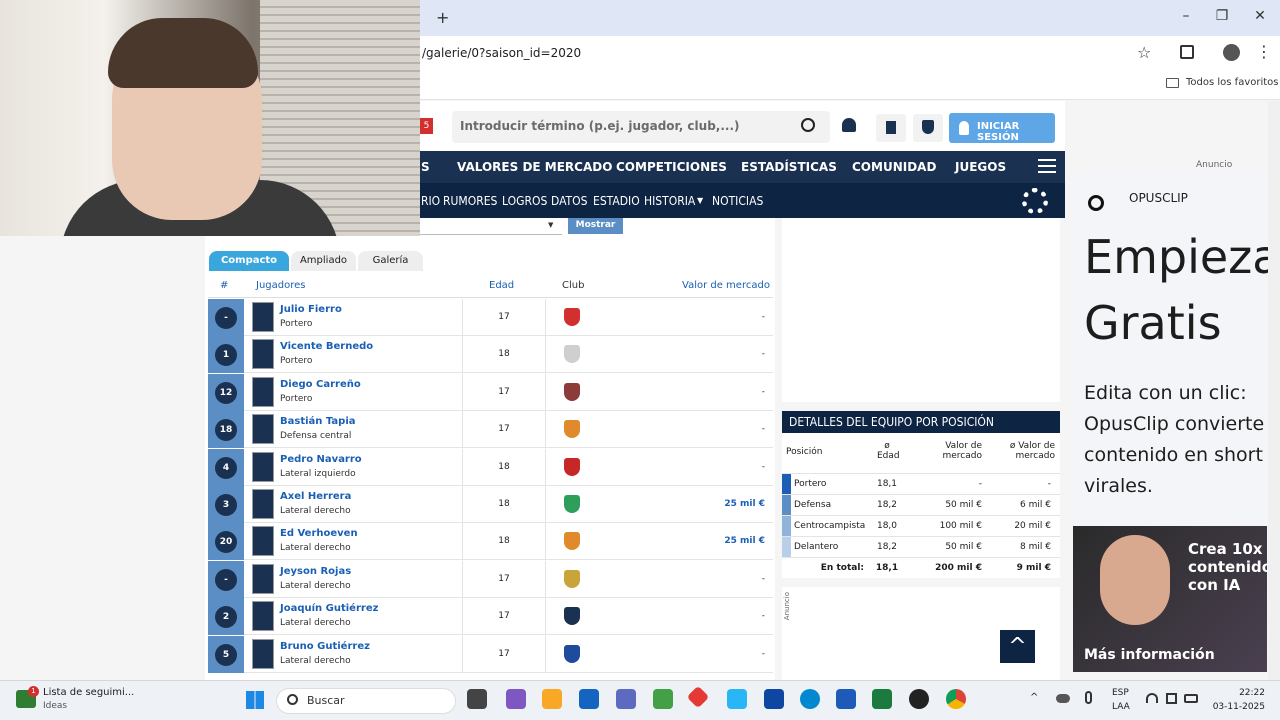 The width and height of the screenshot is (1280, 720). Describe the element at coordinates (726, 285) in the screenshot. I see `col-market-value: Valor de mercado` at that location.